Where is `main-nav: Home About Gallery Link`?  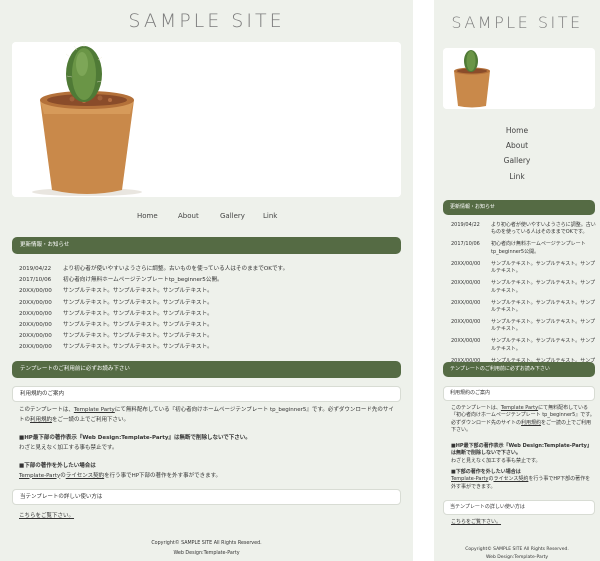
main-nav: Home About Gallery Link is located at coordinates (206, 219).